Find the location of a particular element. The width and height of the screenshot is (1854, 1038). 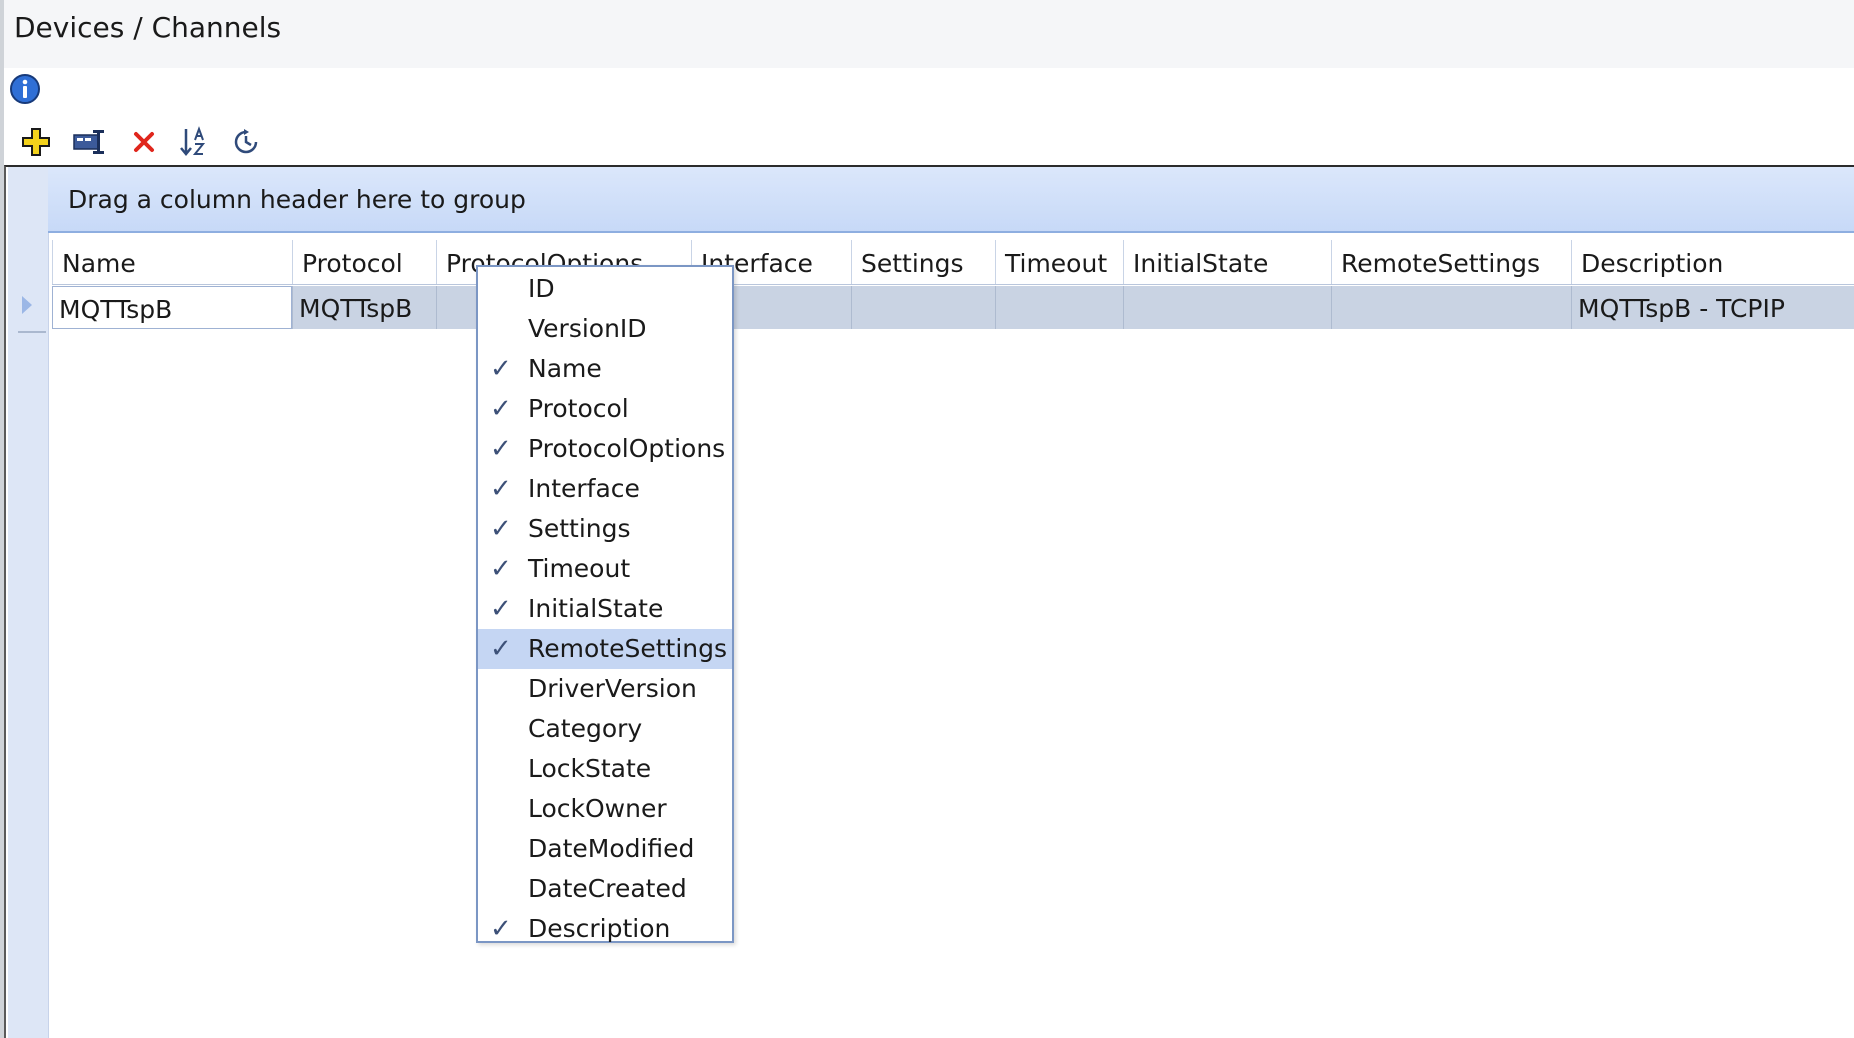

column-header-remotesettings: RemoteSettings is located at coordinates (1451, 262).